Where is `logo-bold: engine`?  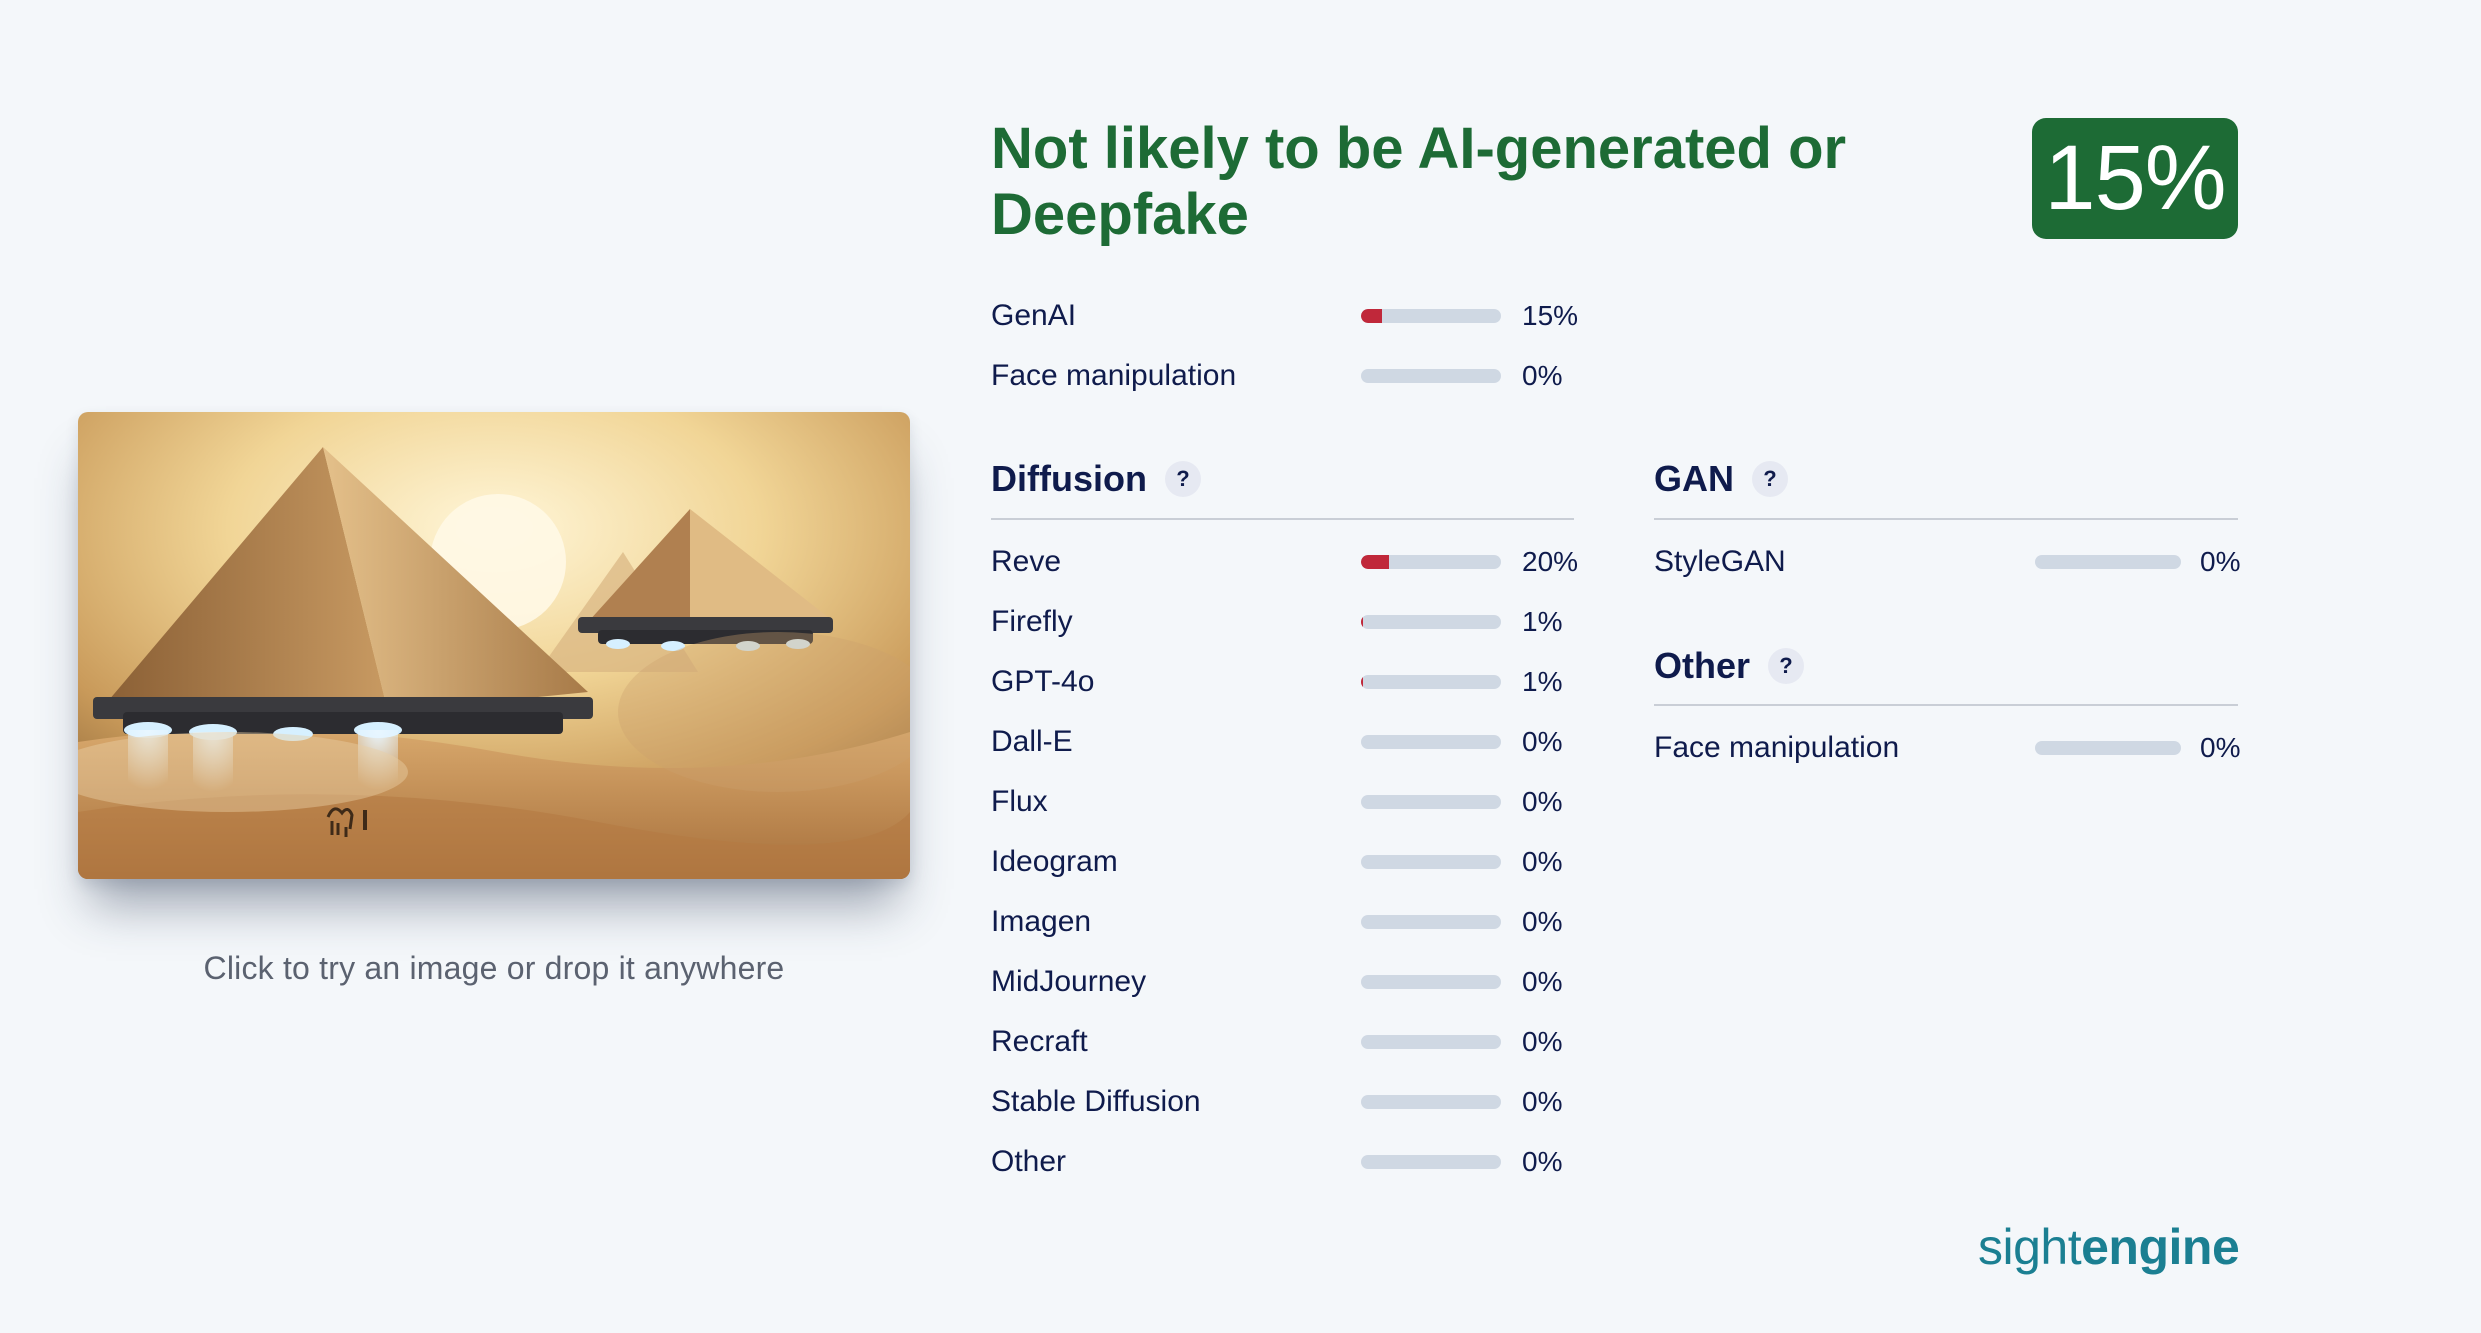 logo-bold: engine is located at coordinates (2160, 1247).